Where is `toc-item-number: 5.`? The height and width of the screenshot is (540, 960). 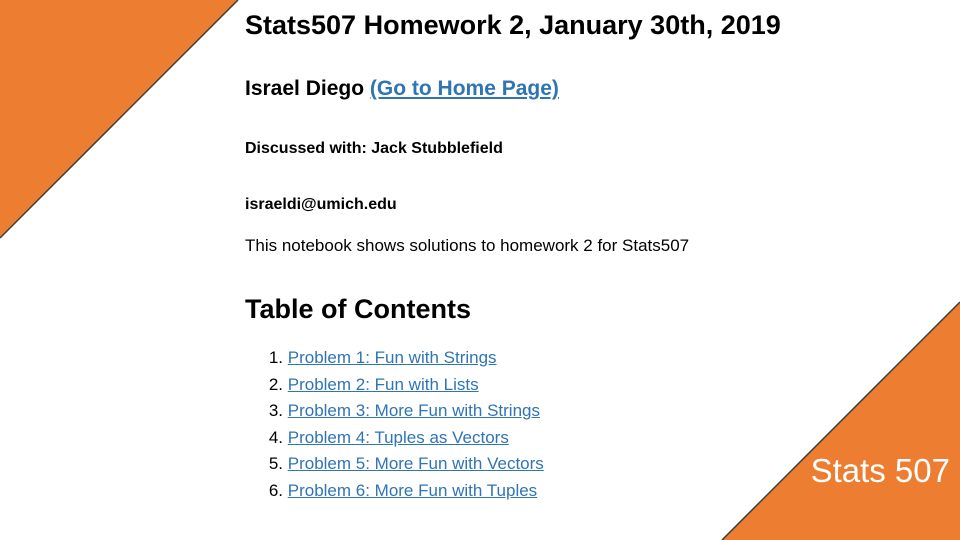
toc-item-number: 5. is located at coordinates (275, 464).